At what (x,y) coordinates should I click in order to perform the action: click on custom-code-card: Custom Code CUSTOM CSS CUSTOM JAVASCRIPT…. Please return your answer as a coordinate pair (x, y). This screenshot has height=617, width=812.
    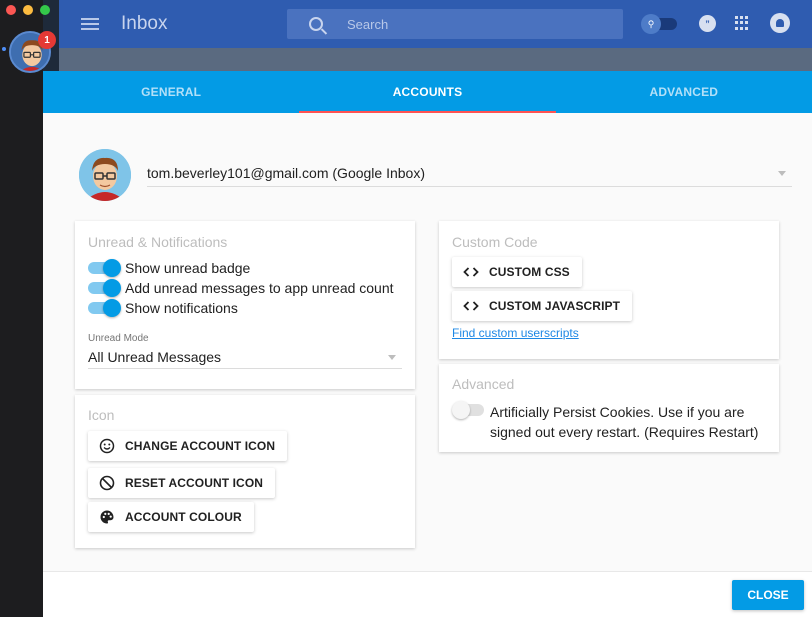
    Looking at the image, I should click on (609, 290).